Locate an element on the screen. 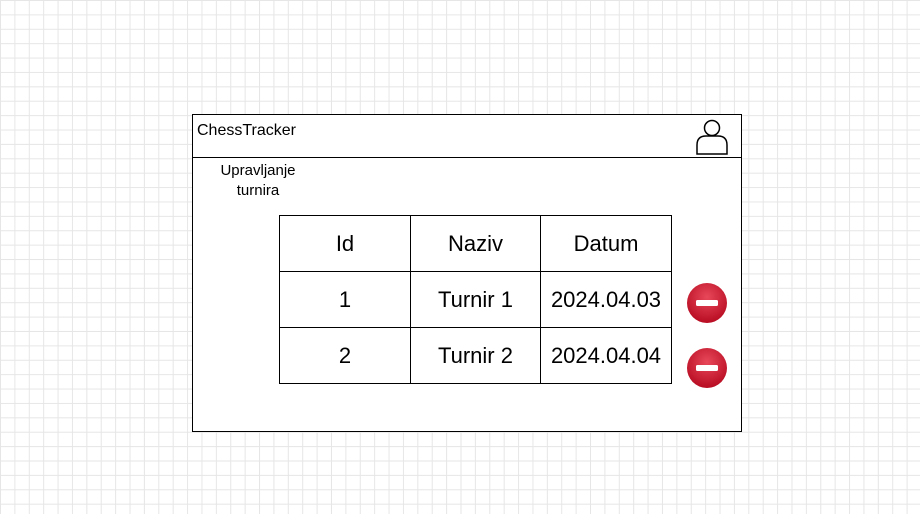  column-header-naziv: Naziv is located at coordinates (475, 243).